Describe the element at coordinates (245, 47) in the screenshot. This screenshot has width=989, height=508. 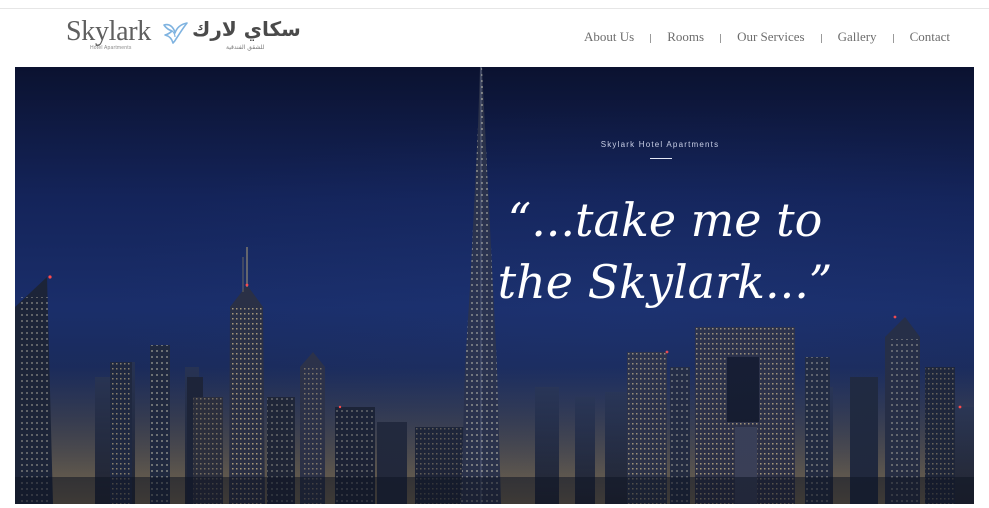
I see `logo-arabic-subtitle: للشقق الفندقية` at that location.